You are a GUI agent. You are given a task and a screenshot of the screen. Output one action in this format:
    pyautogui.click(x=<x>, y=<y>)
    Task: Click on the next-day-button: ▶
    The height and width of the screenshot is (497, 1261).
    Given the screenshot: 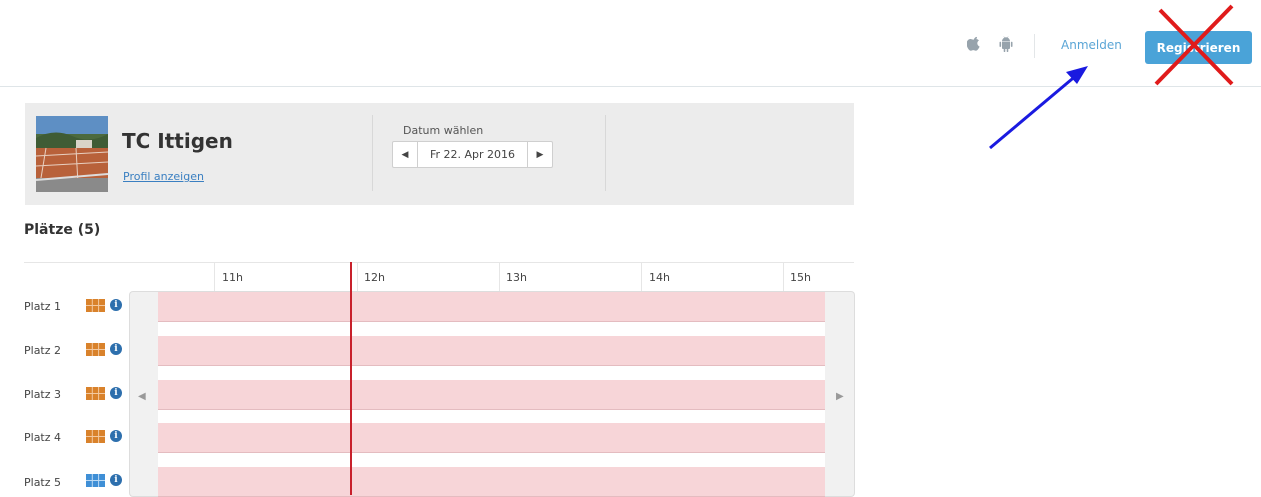 What is the action you would take?
    pyautogui.click(x=539, y=154)
    